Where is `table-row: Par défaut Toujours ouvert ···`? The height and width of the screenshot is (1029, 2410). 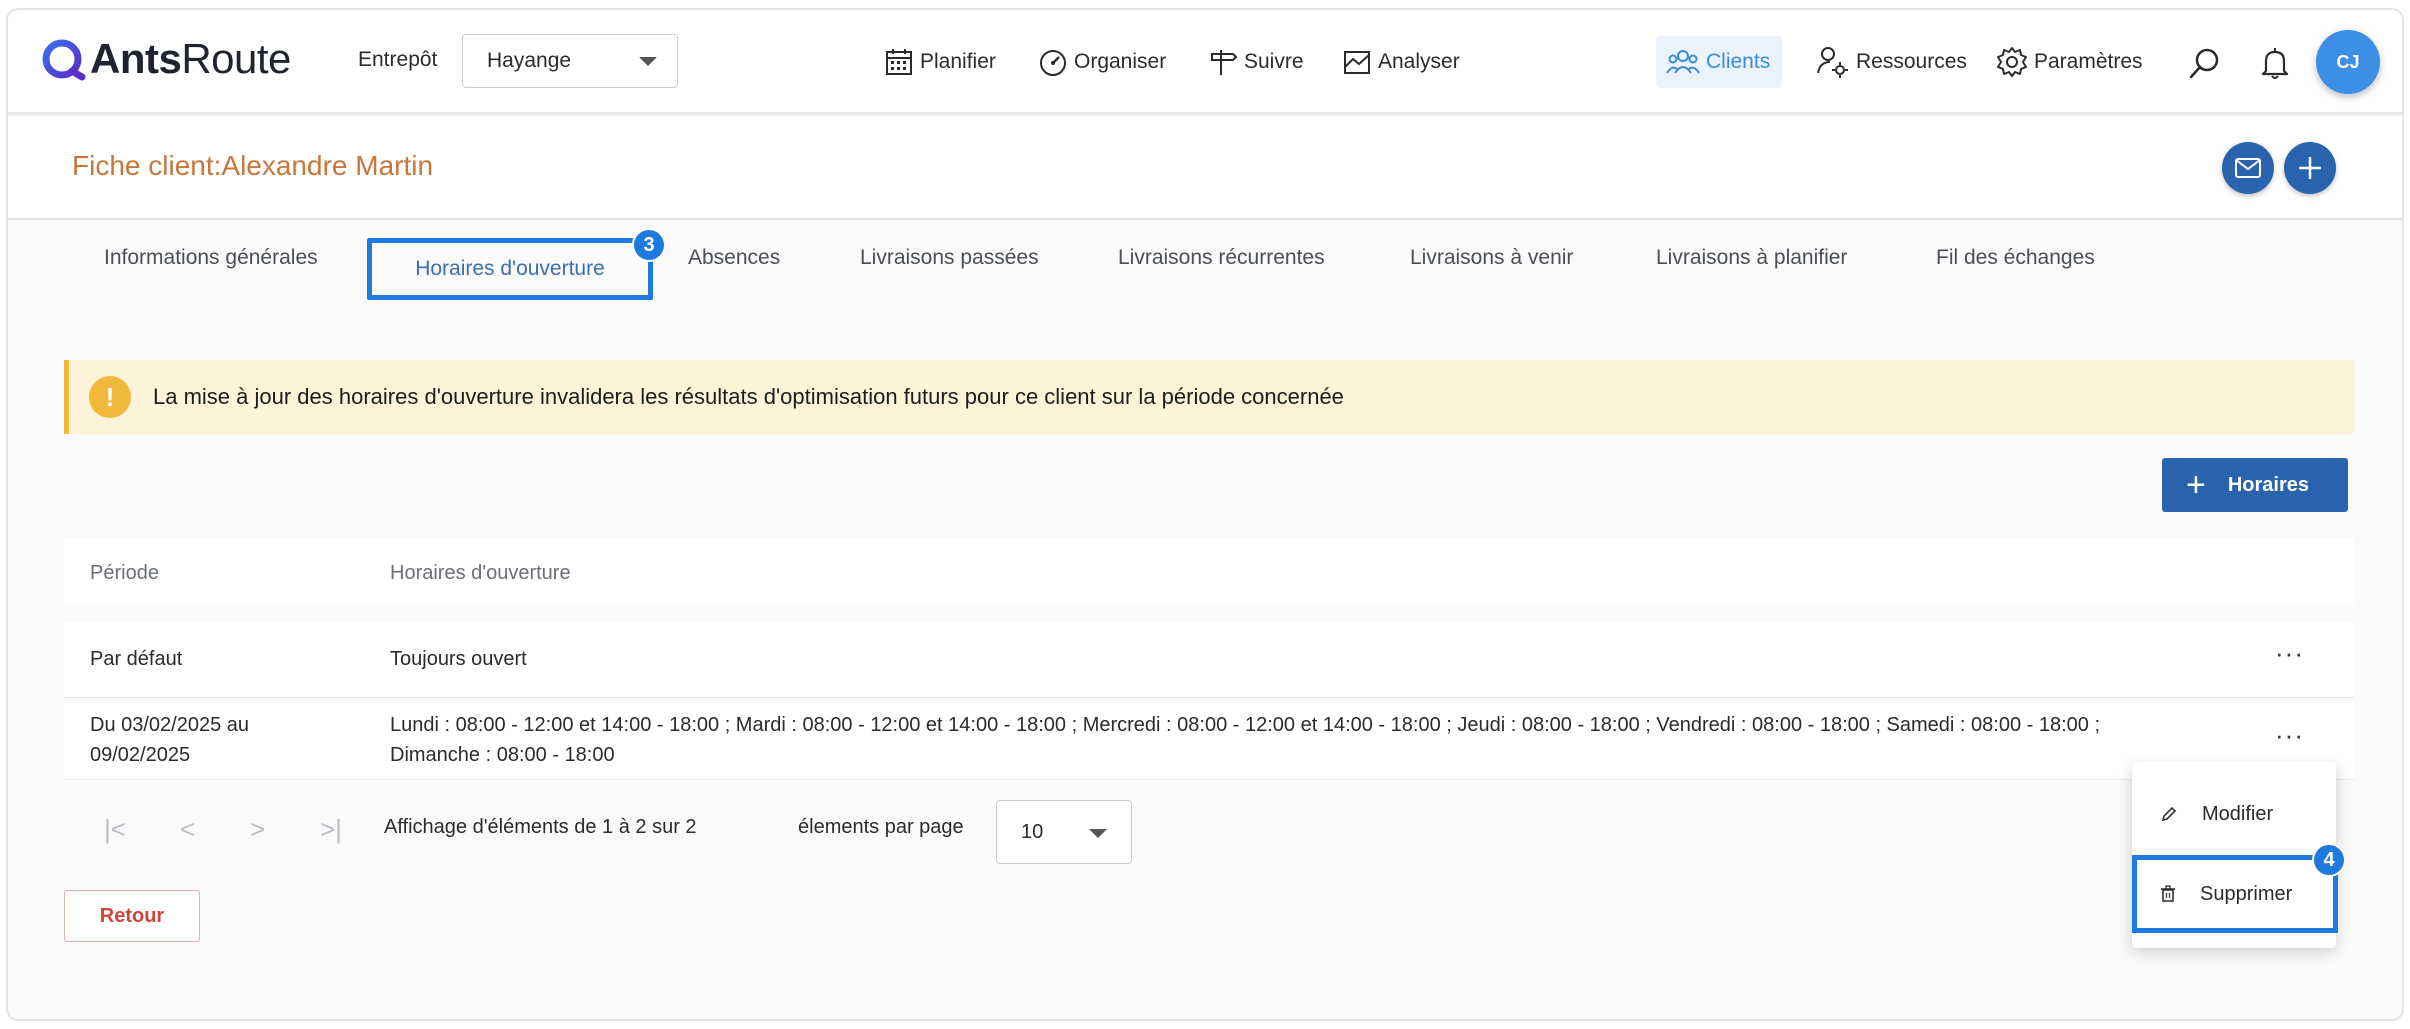
table-row: Par défaut Toujours ouvert ··· is located at coordinates (1209, 660).